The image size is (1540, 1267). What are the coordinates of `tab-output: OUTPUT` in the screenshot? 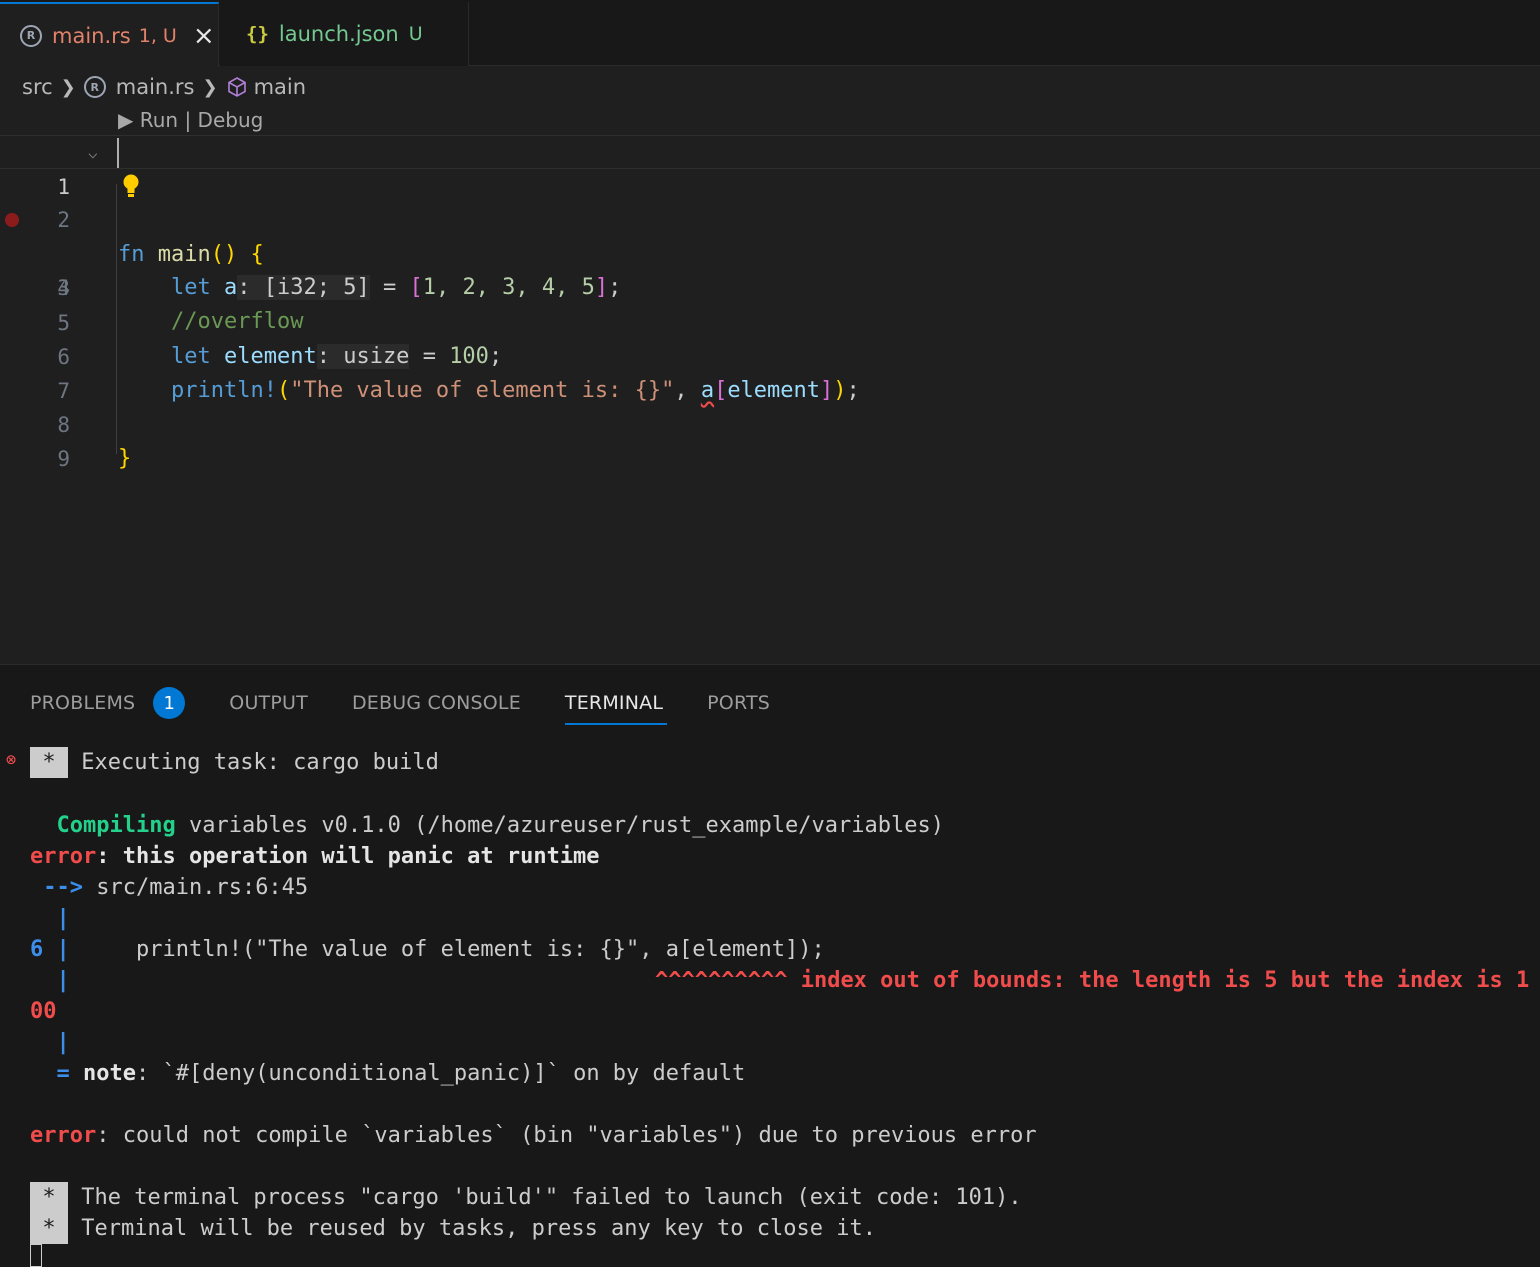 It's located at (268, 703).